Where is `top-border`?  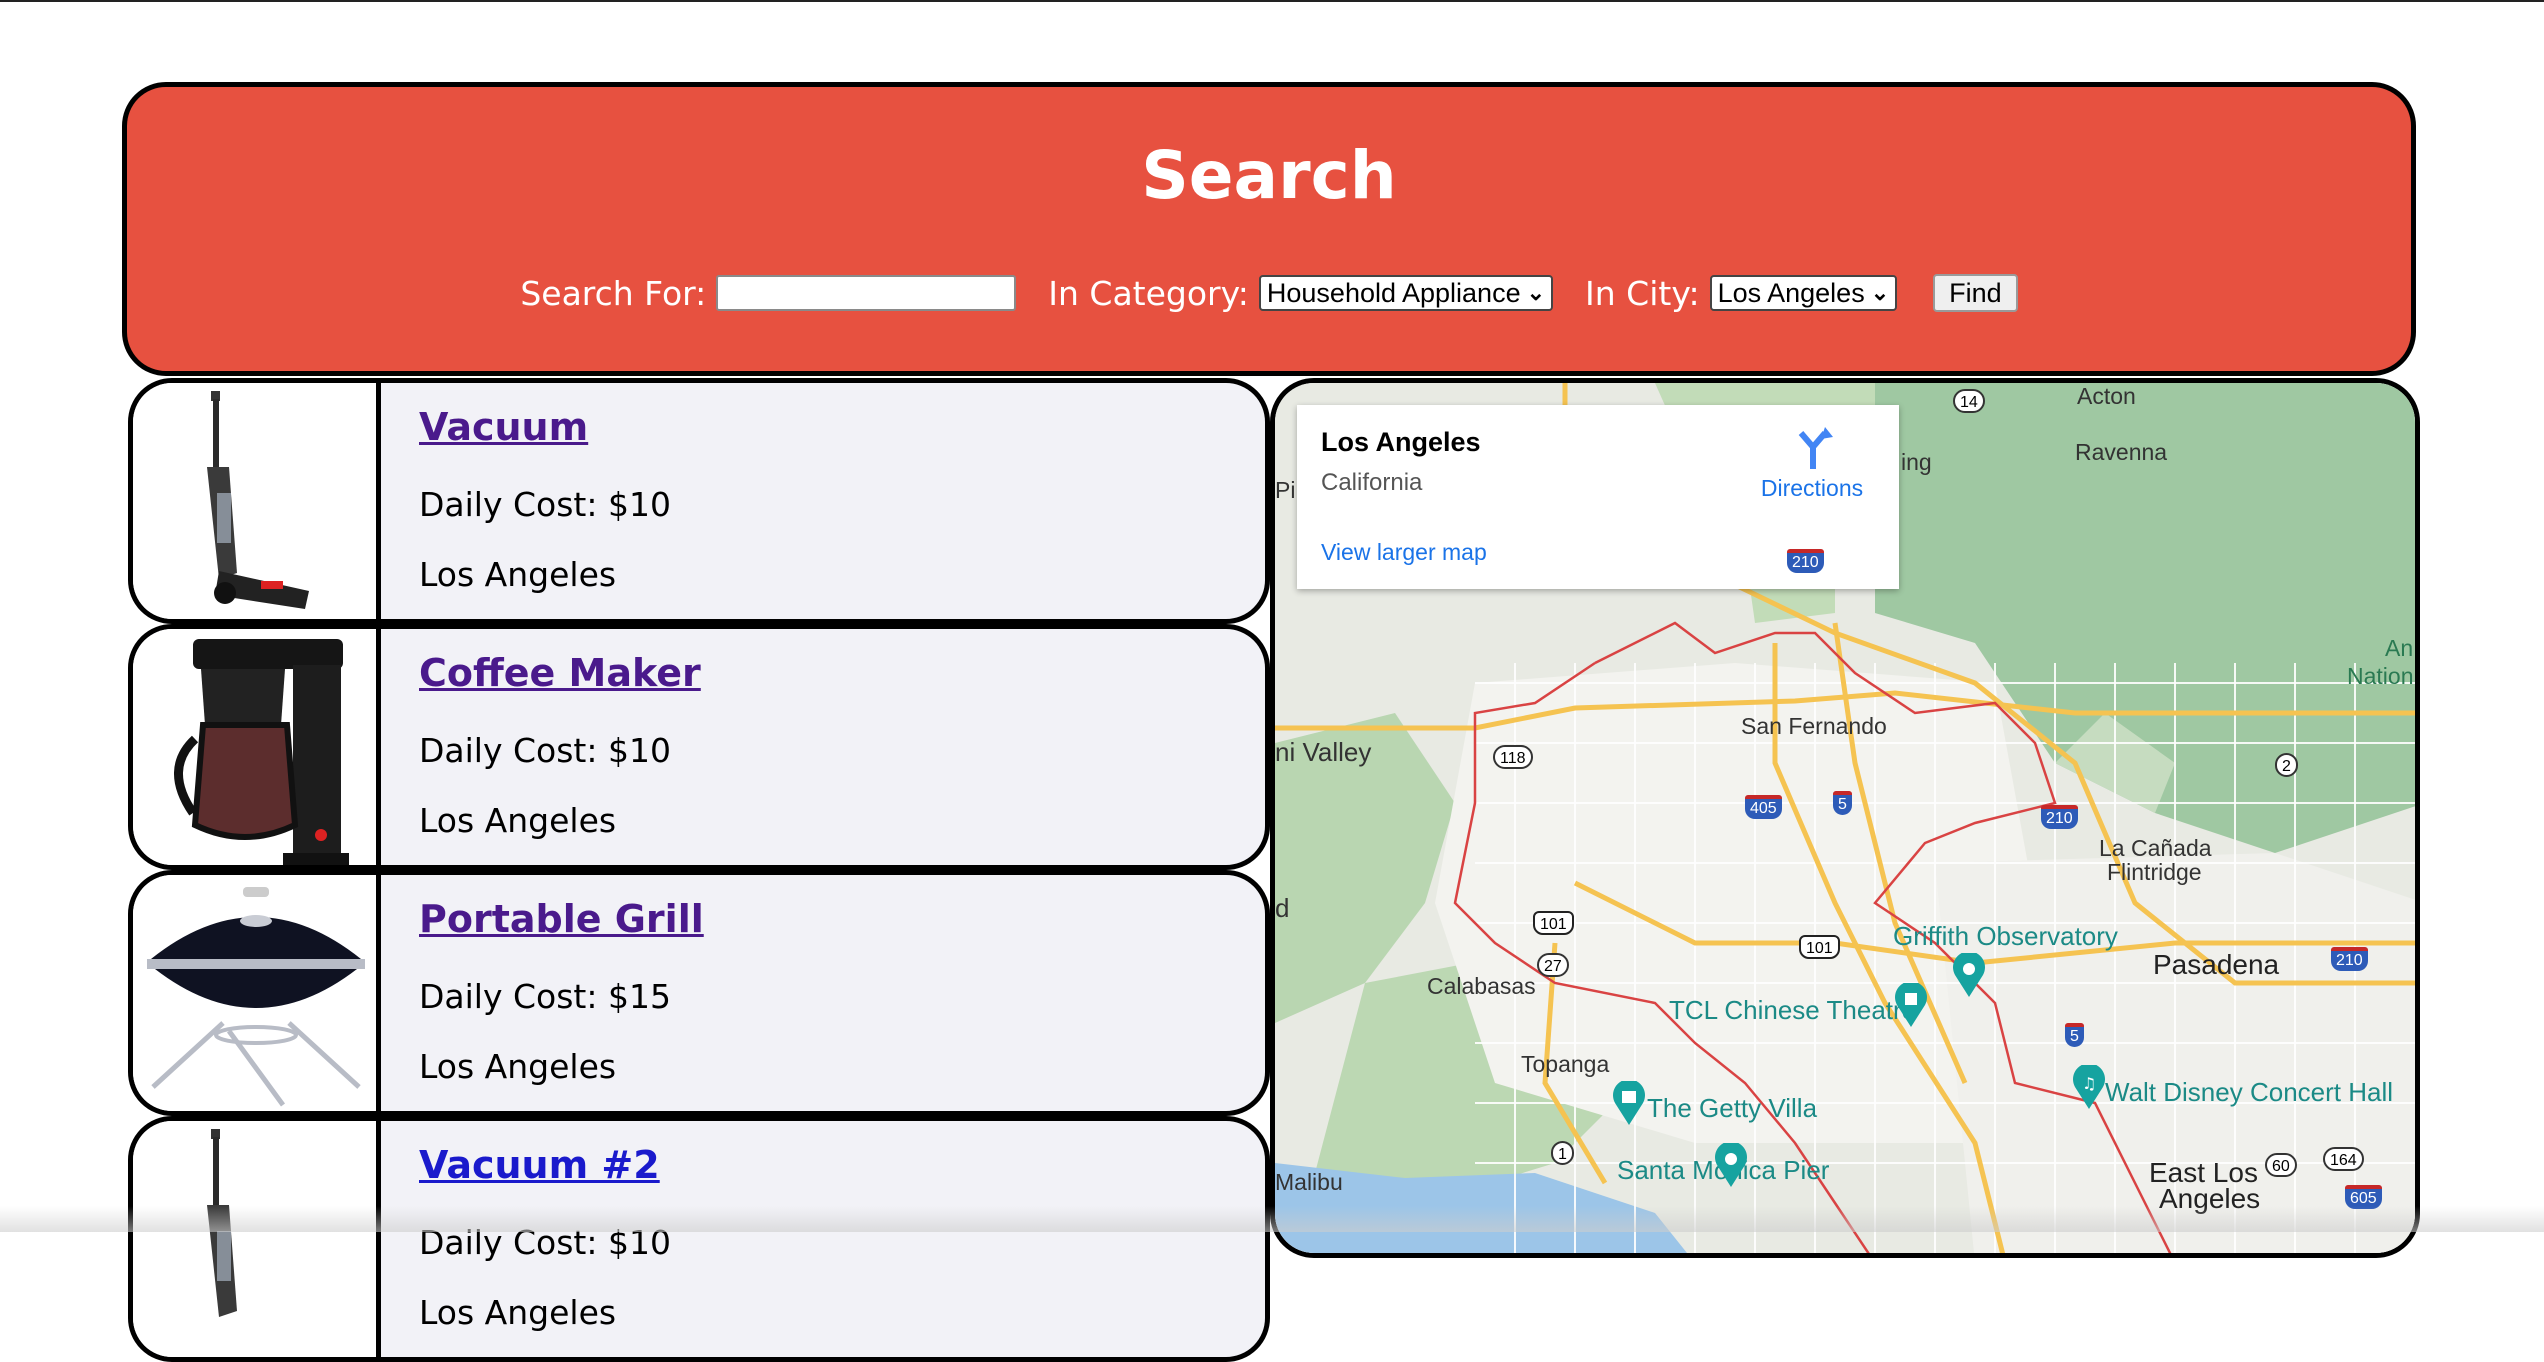 top-border is located at coordinates (1272, 1).